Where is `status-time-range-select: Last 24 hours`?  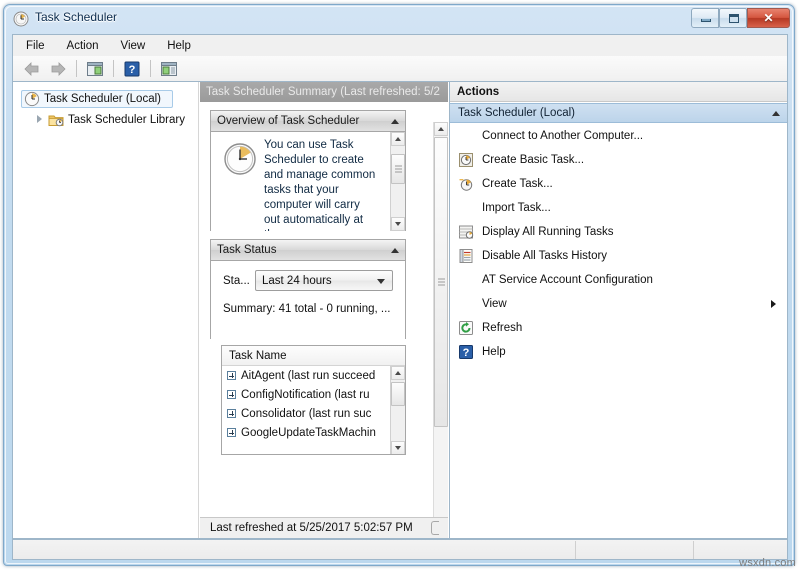
status-time-range-select: Last 24 hours is located at coordinates (324, 280).